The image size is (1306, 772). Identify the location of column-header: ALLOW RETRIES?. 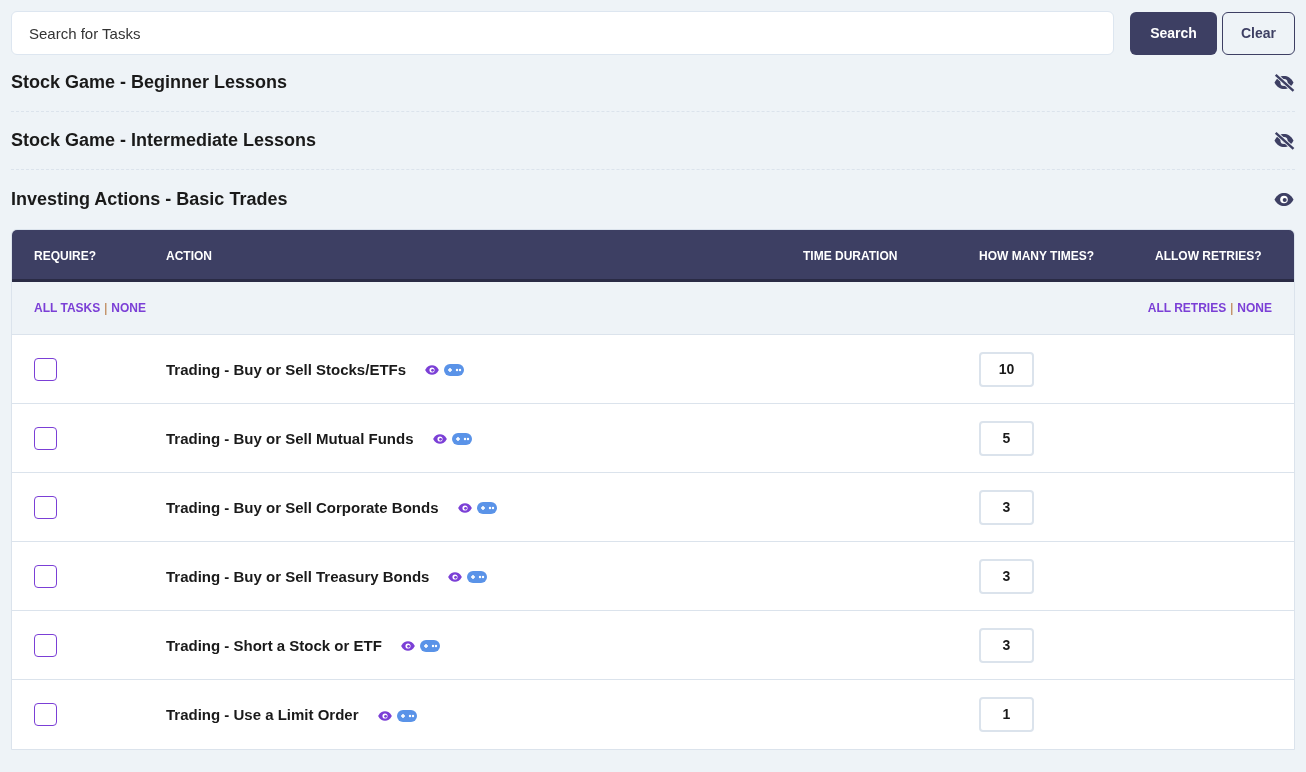
(1208, 255).